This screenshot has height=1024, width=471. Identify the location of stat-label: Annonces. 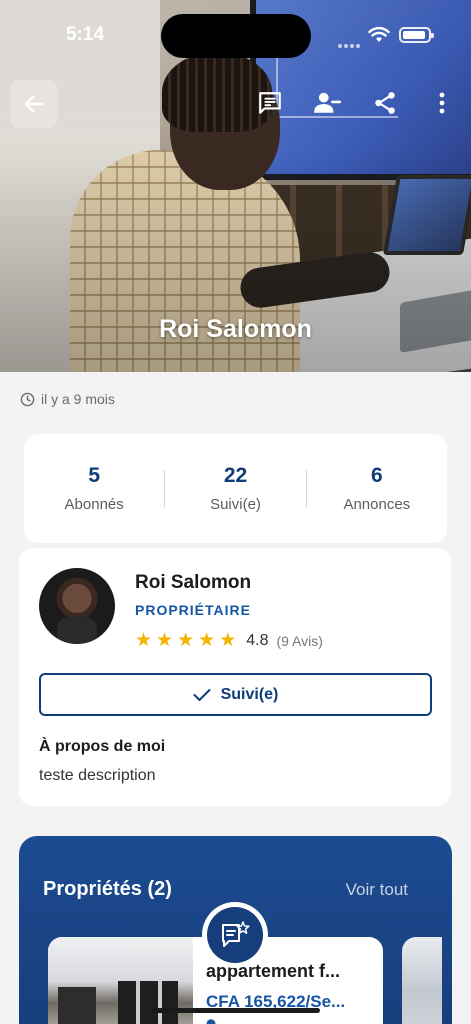
(377, 504).